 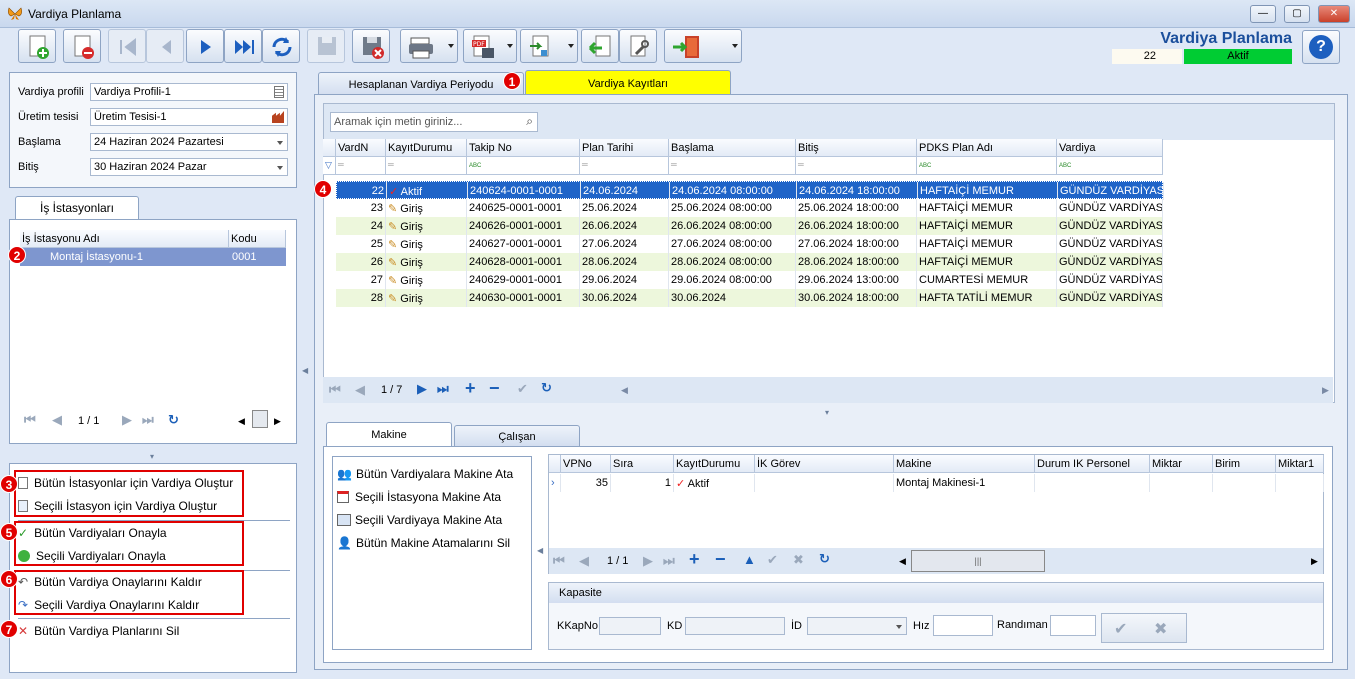 I want to click on efficiency-field, so click(x=1073, y=625).